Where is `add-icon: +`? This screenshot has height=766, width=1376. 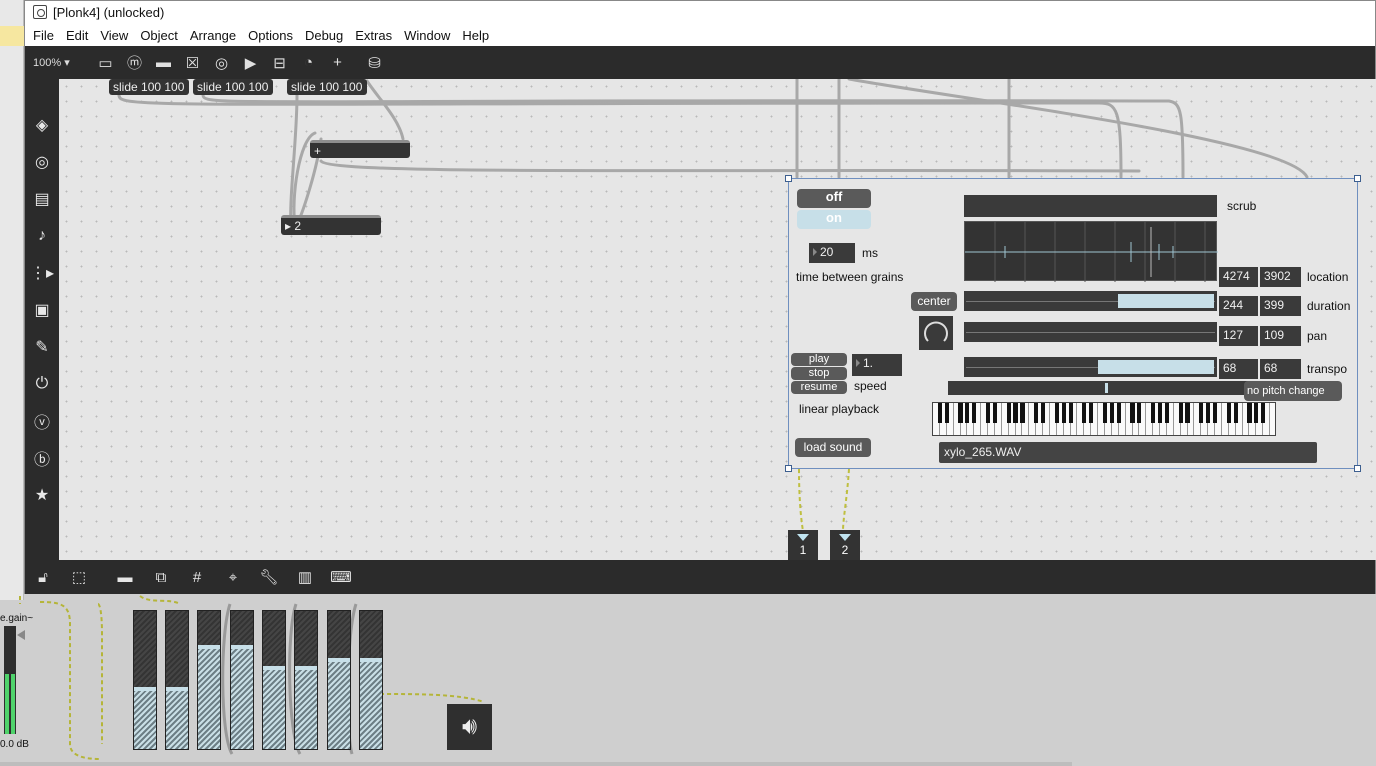 add-icon: + is located at coordinates (337, 62).